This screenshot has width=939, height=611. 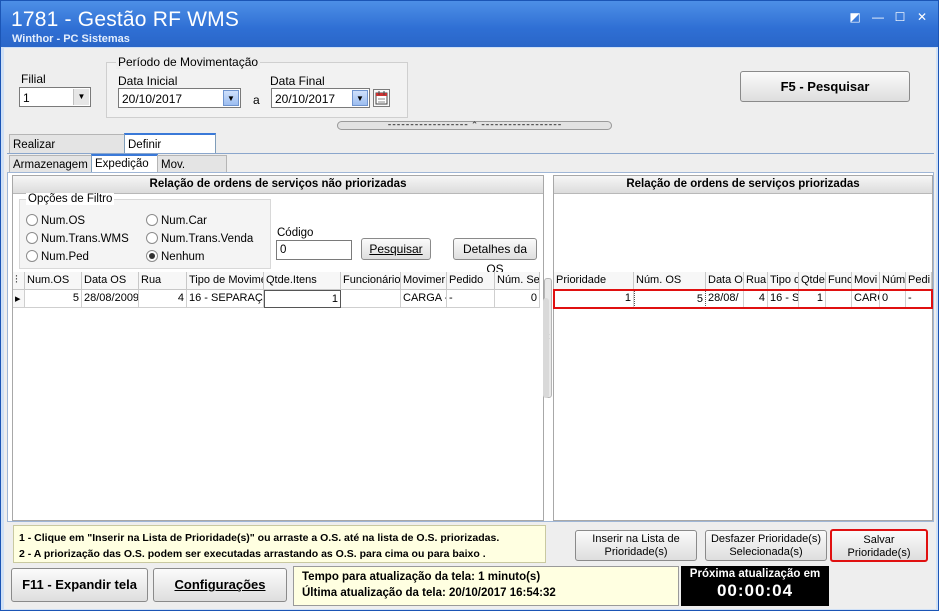 What do you see at coordinates (192, 172) in the screenshot?
I see `tab-mov-interna: Mov. Interna` at bounding box center [192, 172].